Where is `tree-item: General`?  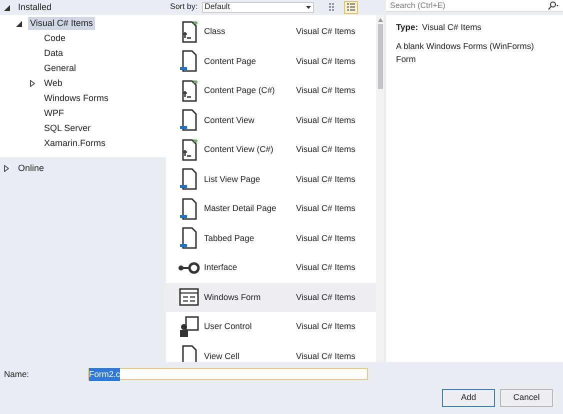
tree-item: General is located at coordinates (60, 69).